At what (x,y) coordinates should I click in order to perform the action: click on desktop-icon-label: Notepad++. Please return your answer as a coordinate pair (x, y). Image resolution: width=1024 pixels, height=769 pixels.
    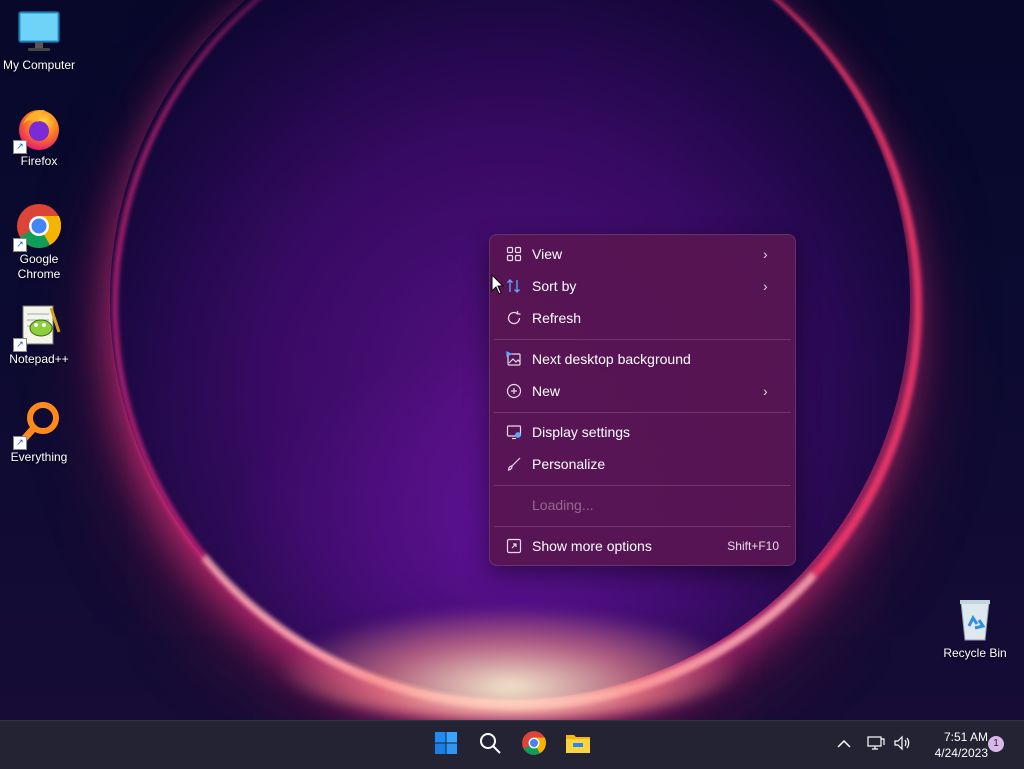
    Looking at the image, I should click on (39, 359).